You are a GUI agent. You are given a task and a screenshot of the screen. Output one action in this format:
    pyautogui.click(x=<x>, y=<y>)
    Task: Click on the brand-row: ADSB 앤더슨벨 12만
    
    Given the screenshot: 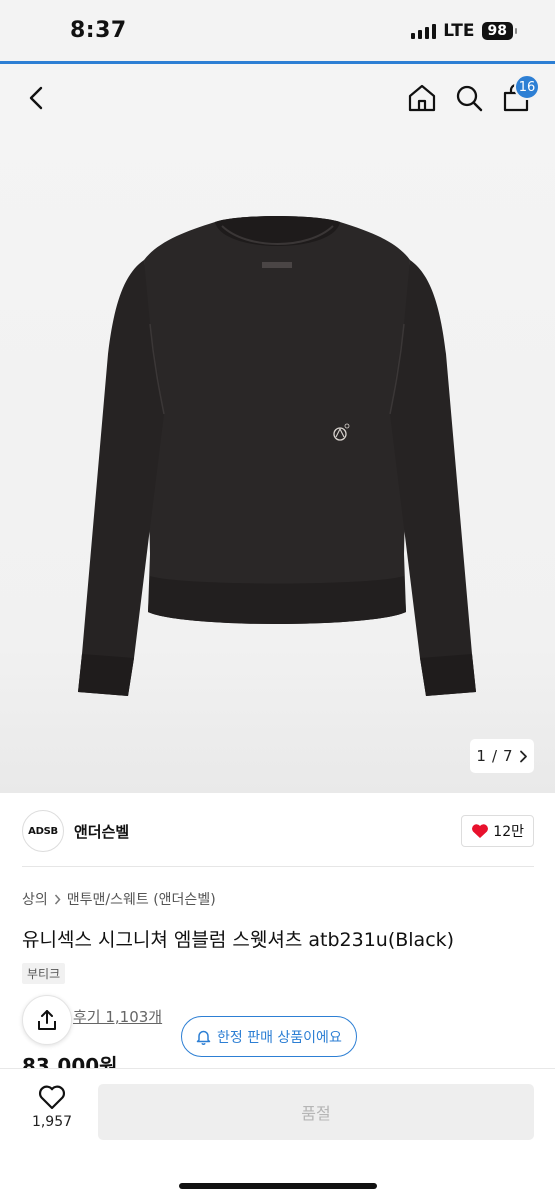 What is the action you would take?
    pyautogui.click(x=278, y=831)
    